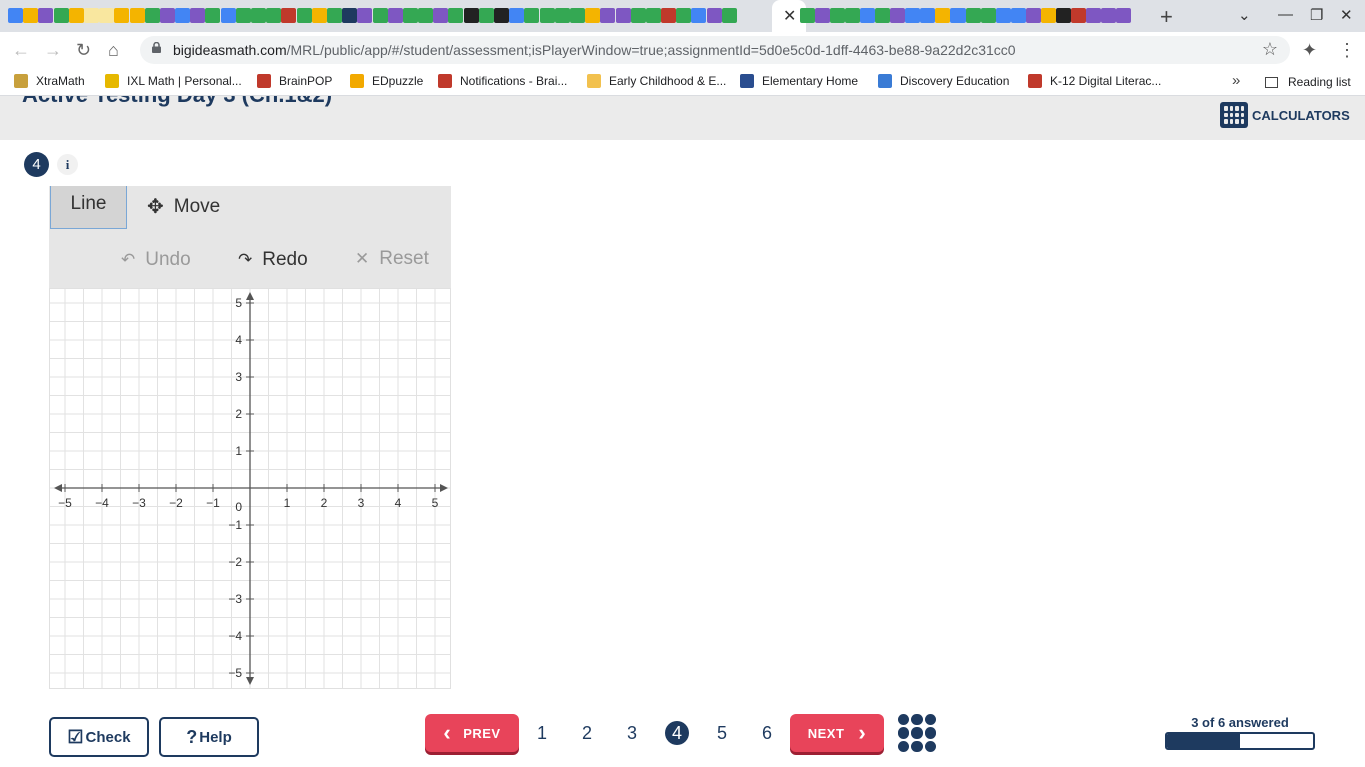 The image size is (1365, 767). I want to click on bookmark-item: BrainPOP, so click(294, 81).